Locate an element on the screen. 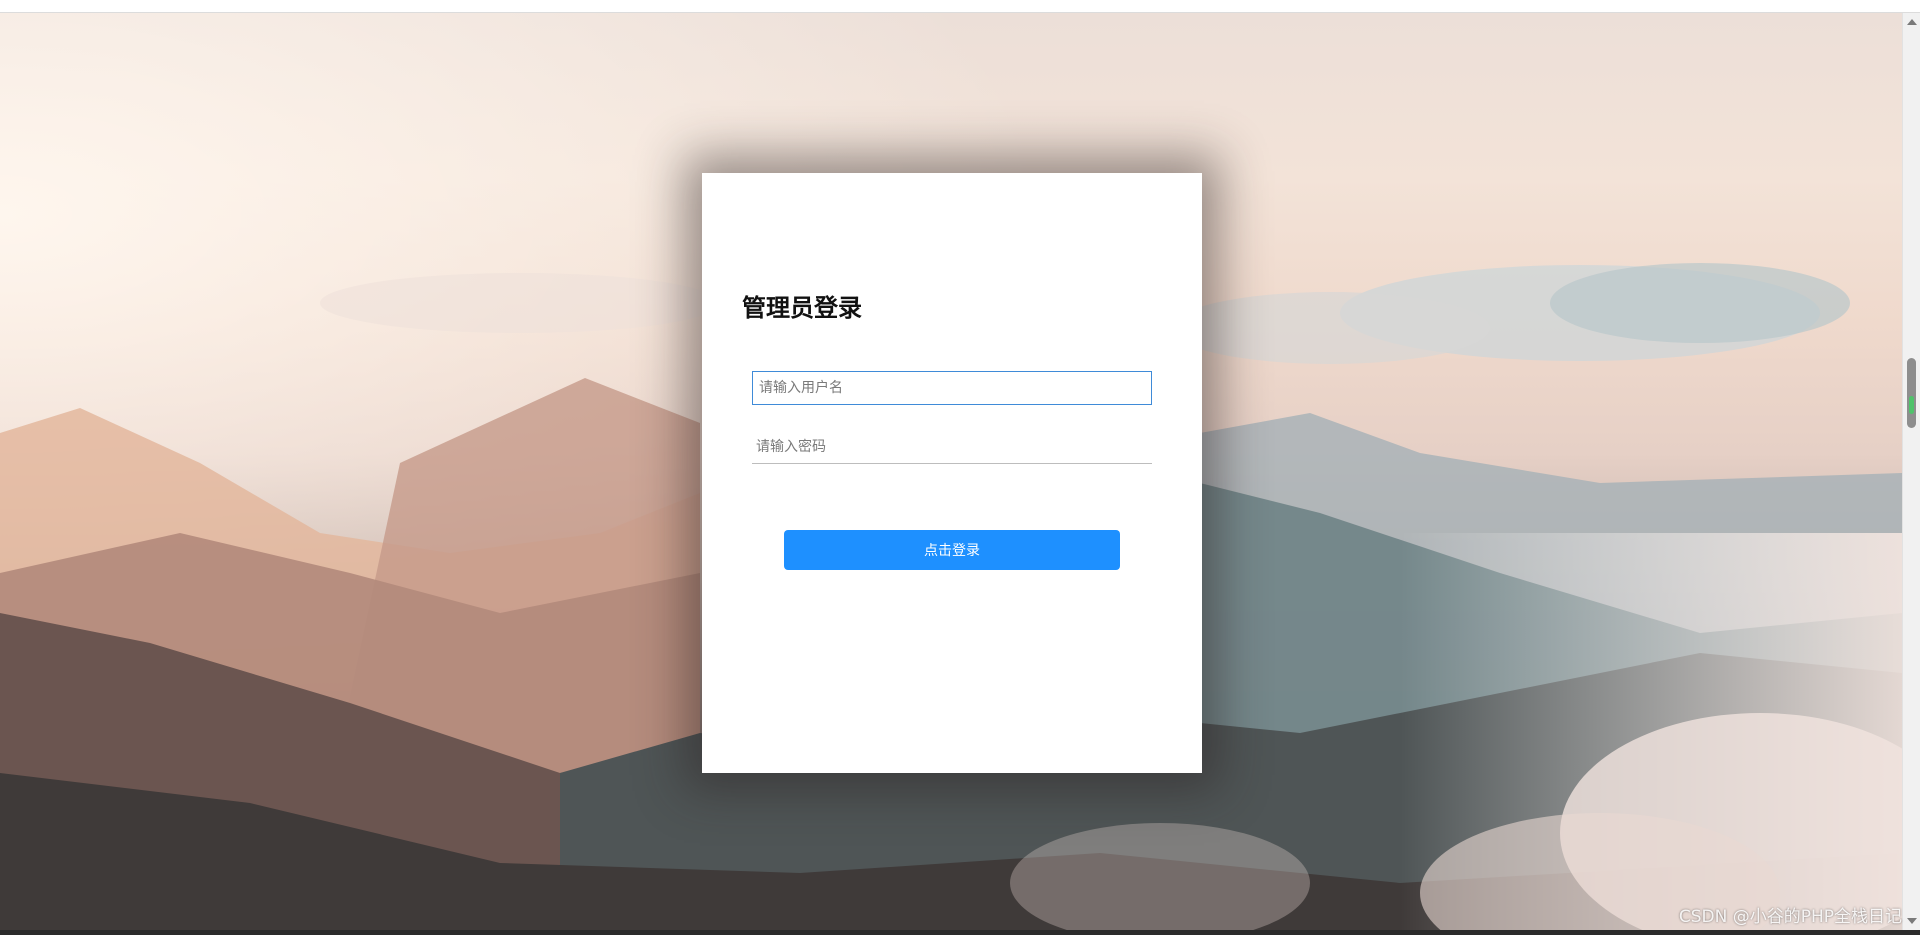 The width and height of the screenshot is (1920, 935). page-scrollbar is located at coordinates (1911, 471).